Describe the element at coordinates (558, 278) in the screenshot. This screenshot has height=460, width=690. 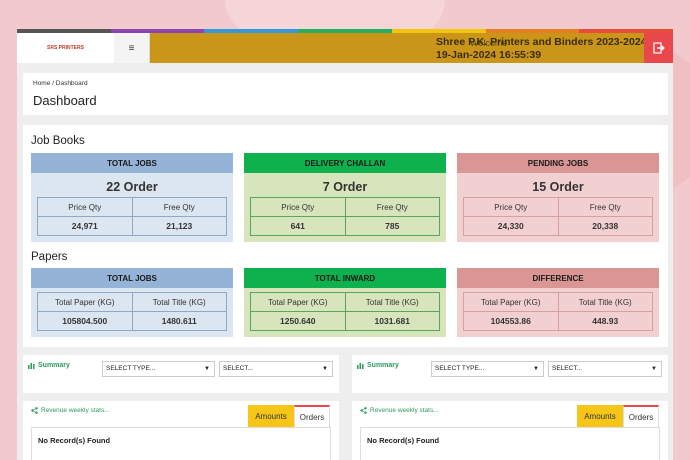
I see `card-header: DIFFERENCE` at that location.